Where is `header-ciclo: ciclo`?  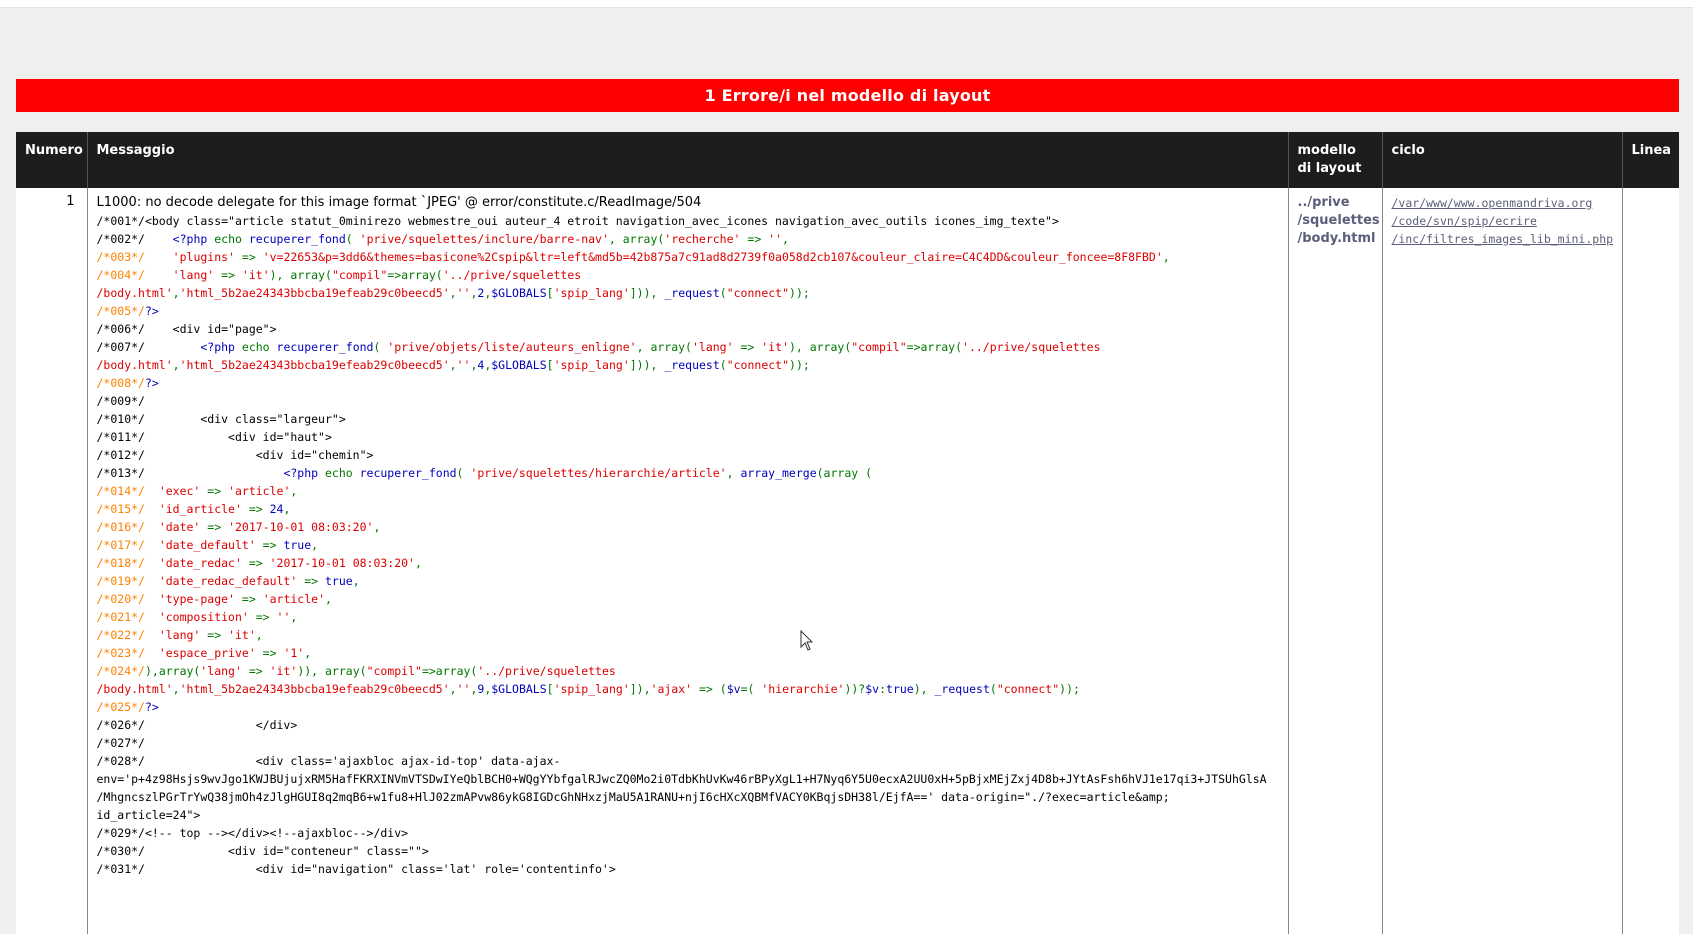
header-ciclo: ciclo is located at coordinates (1502, 160).